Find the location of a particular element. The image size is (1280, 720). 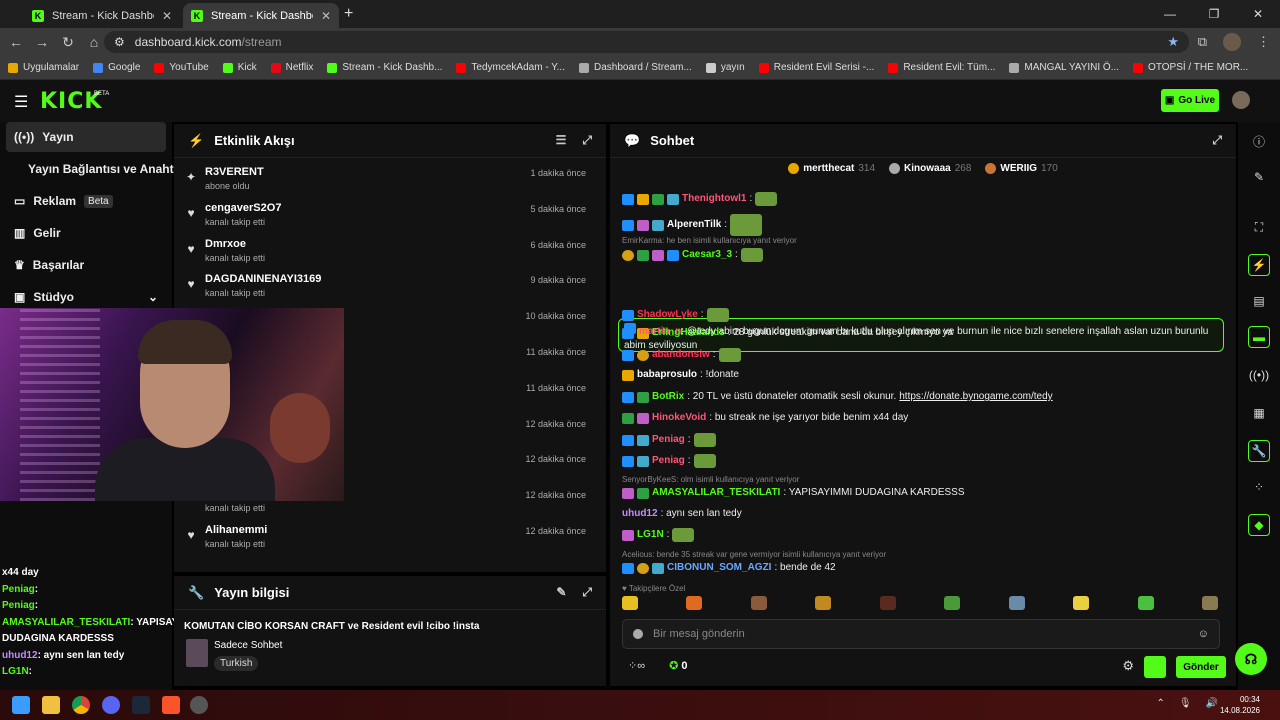

info-icon: ⓘ is located at coordinates (1259, 141).